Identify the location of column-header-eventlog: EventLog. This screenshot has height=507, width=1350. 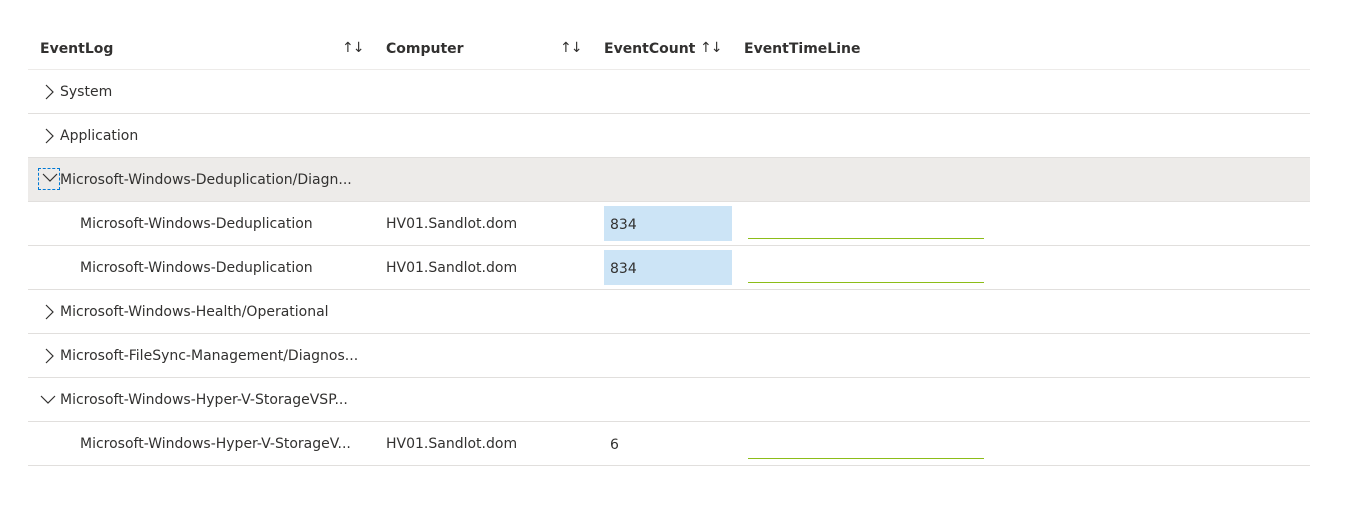
(76, 47).